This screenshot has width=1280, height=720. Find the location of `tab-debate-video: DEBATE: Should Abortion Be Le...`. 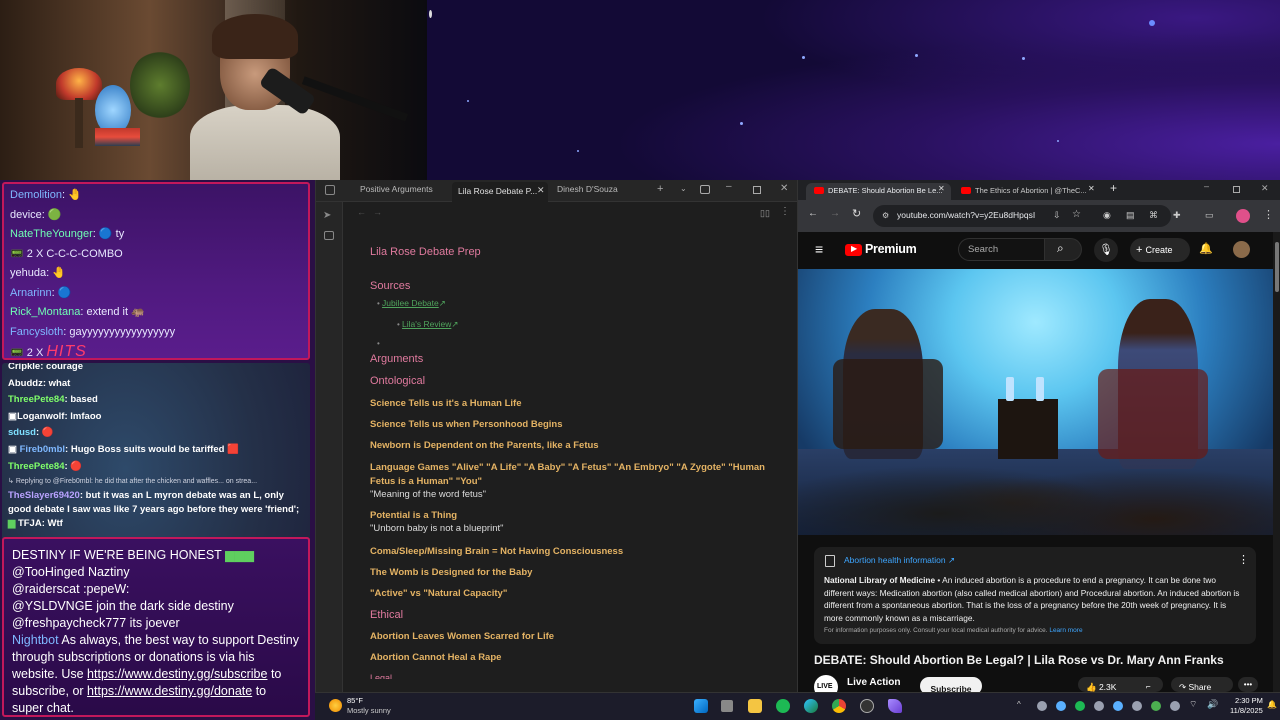

tab-debate-video: DEBATE: Should Abortion Be Le... is located at coordinates (878, 191).